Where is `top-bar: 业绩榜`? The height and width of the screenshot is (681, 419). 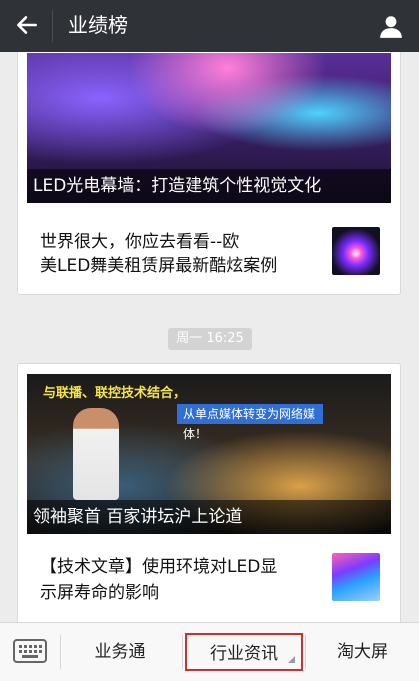
top-bar: 业绩榜 is located at coordinates (209, 26).